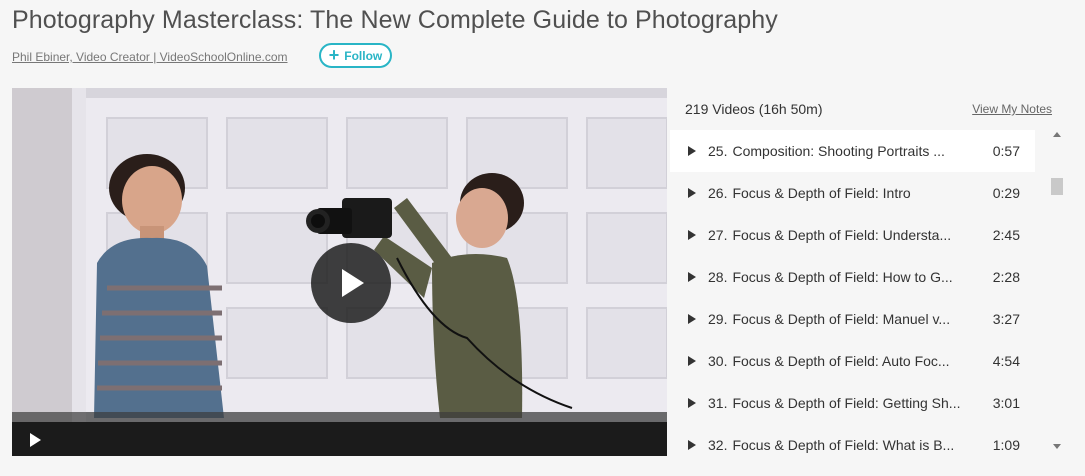  Describe the element at coordinates (718, 319) in the screenshot. I see `item-number: 29.` at that location.